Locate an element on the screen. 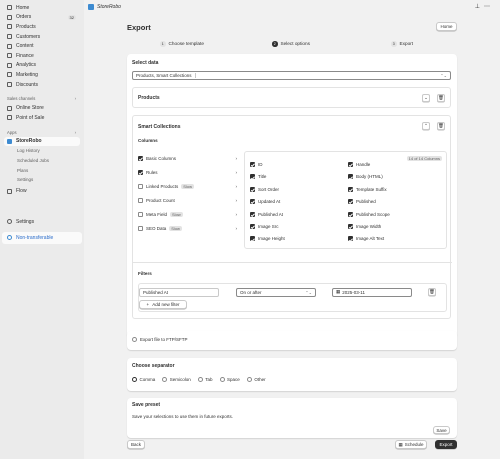 The image size is (500, 459). save-preset-button: Save is located at coordinates (441, 430).